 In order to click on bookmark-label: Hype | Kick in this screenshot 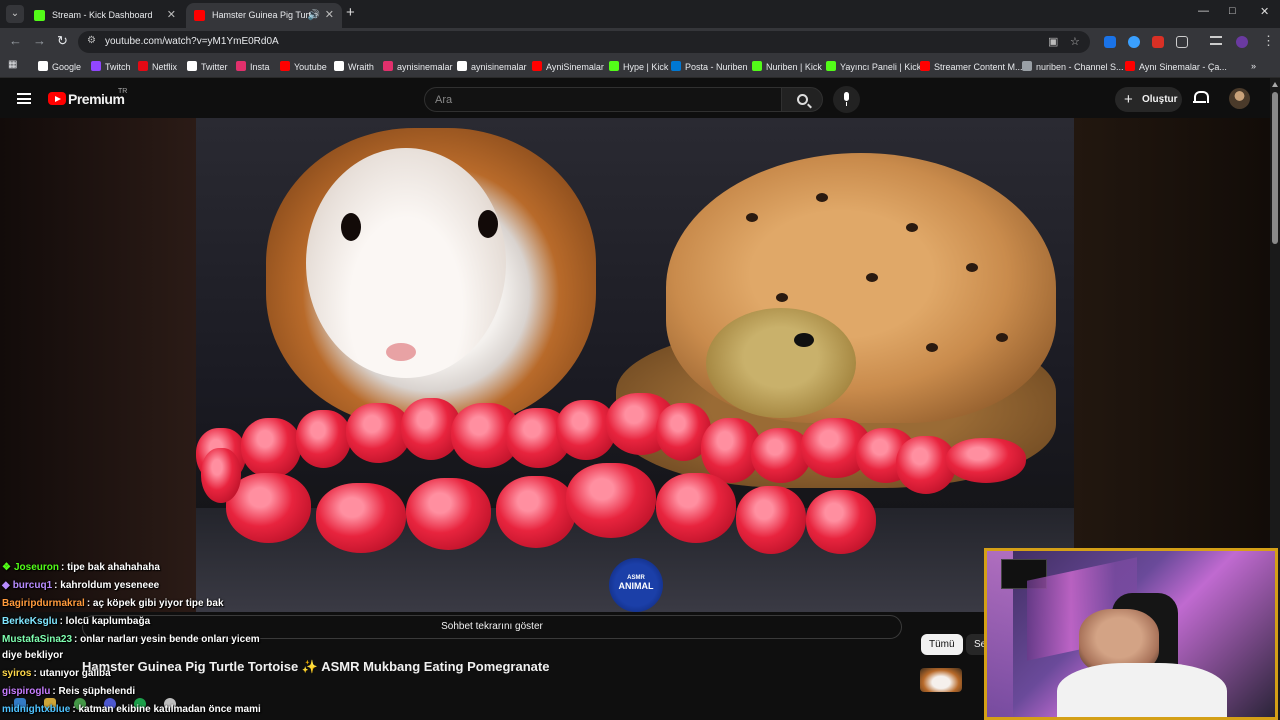, I will do `click(646, 67)`.